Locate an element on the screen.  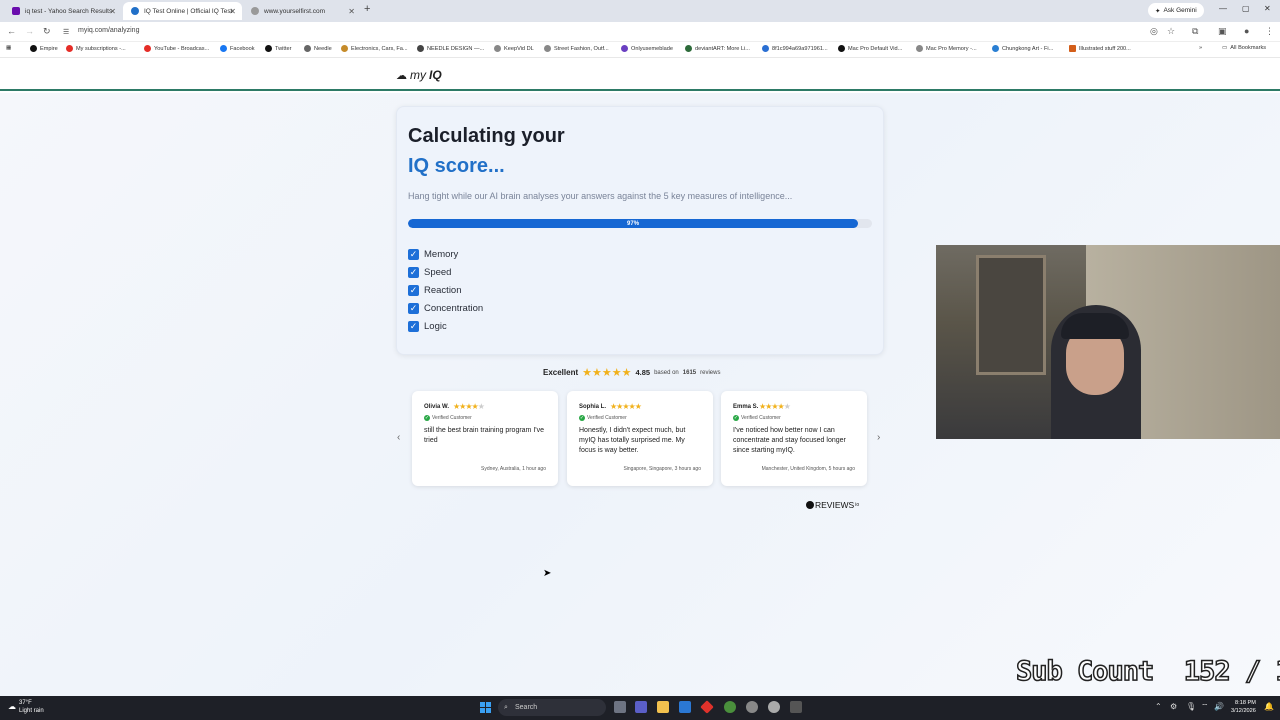
forward-icon: → is located at coordinates (29, 31).